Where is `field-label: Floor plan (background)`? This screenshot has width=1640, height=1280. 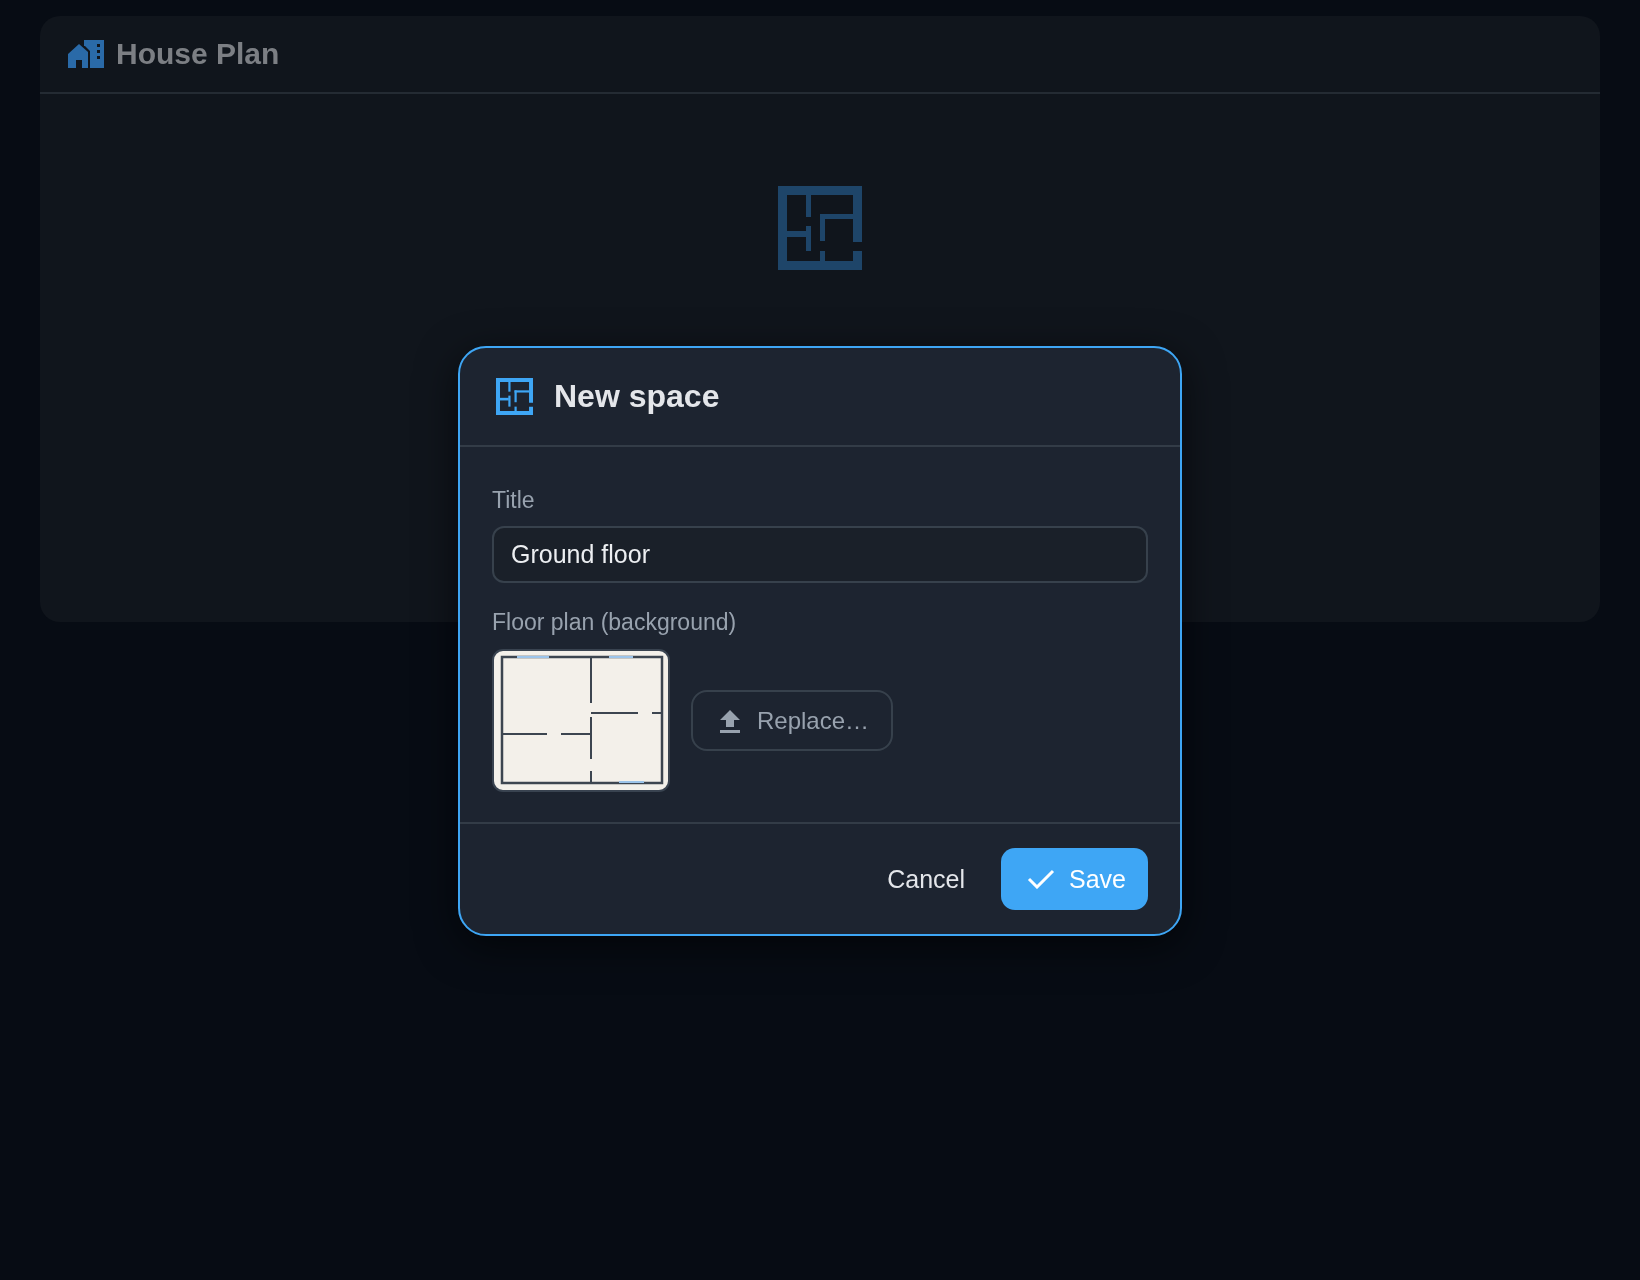 field-label: Floor plan (background) is located at coordinates (615, 622).